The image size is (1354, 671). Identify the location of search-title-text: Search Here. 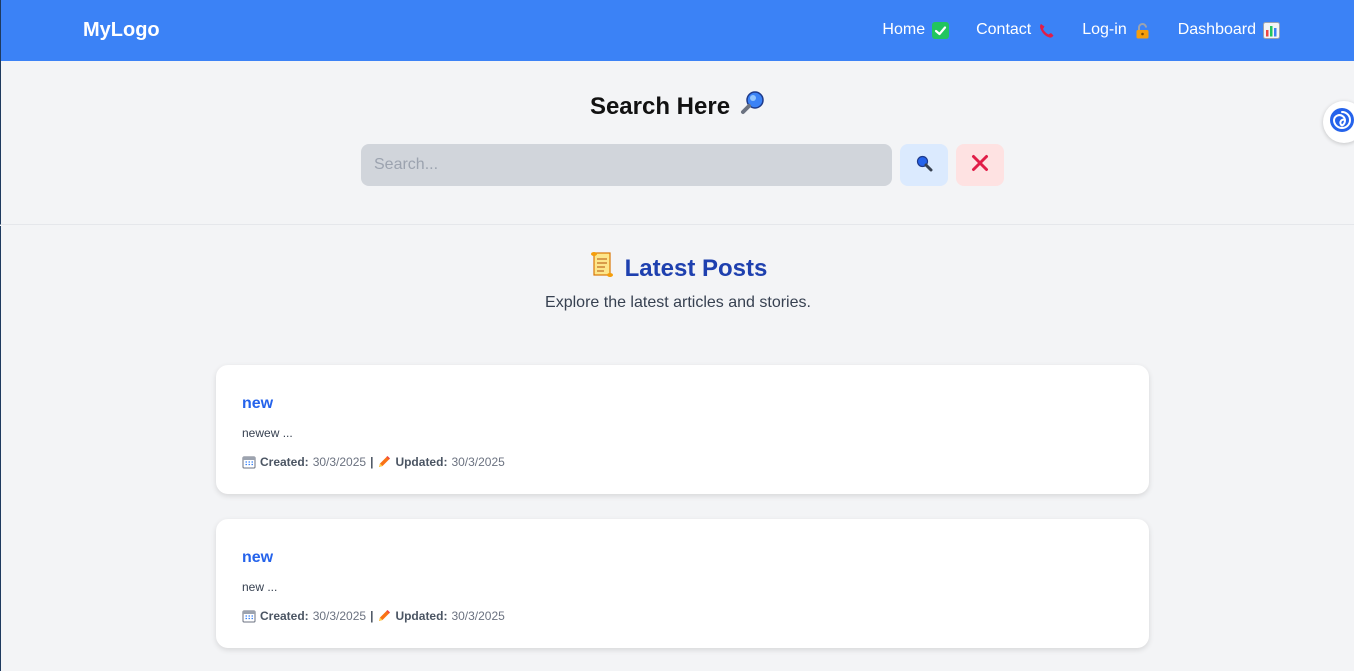
(660, 106).